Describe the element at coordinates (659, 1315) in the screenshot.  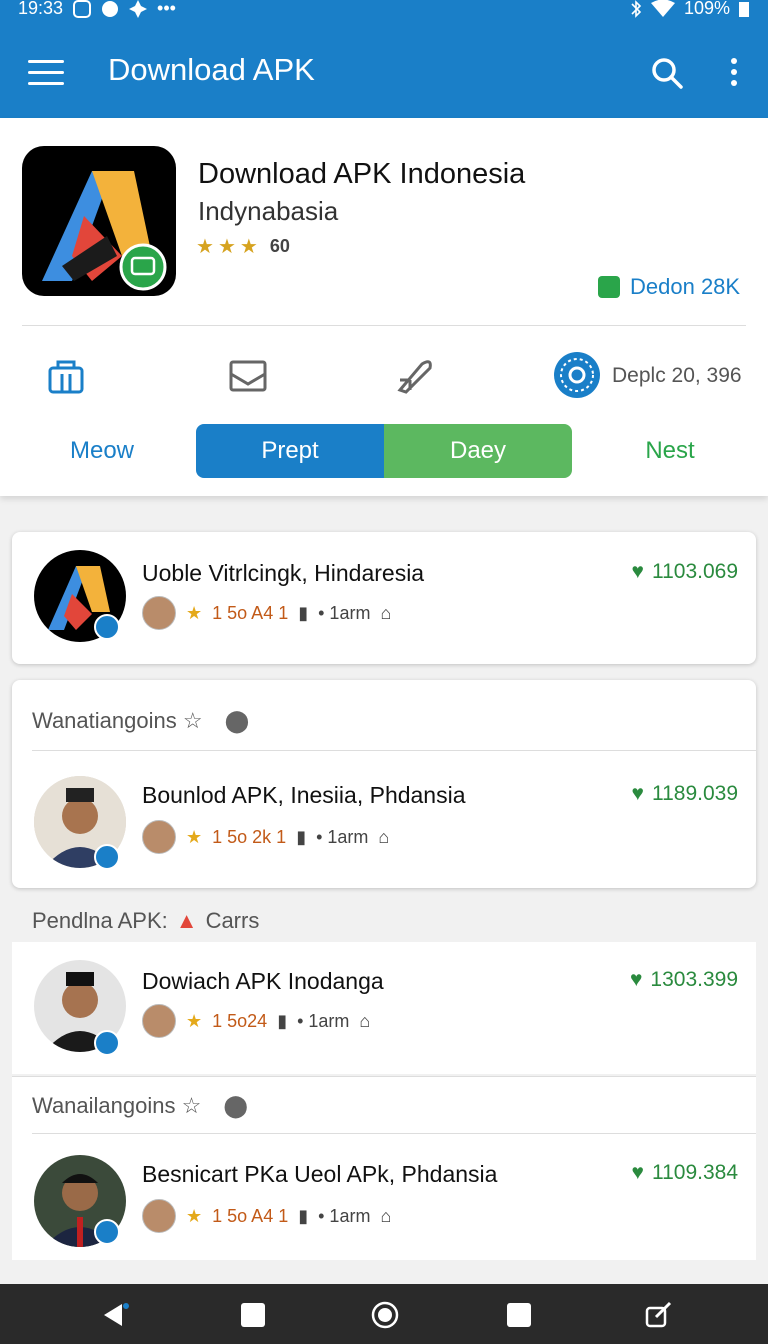
I see `edit-icon` at that location.